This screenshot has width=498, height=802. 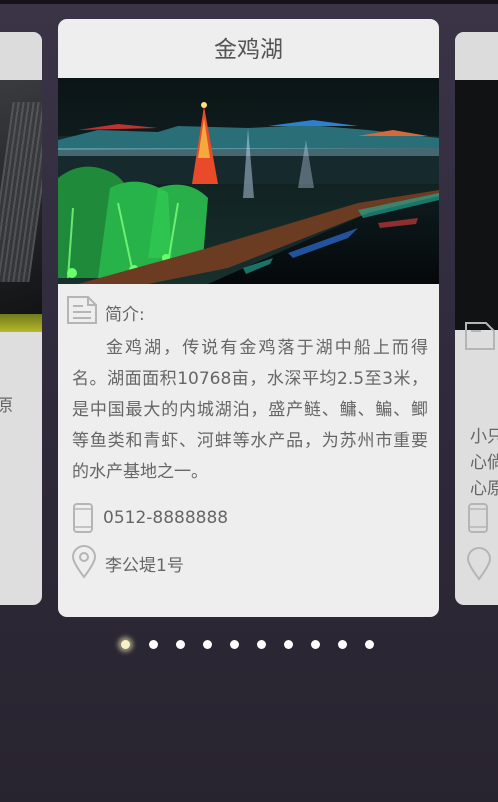 What do you see at coordinates (165, 518) in the screenshot?
I see `phone-number: 0512-8888888` at bounding box center [165, 518].